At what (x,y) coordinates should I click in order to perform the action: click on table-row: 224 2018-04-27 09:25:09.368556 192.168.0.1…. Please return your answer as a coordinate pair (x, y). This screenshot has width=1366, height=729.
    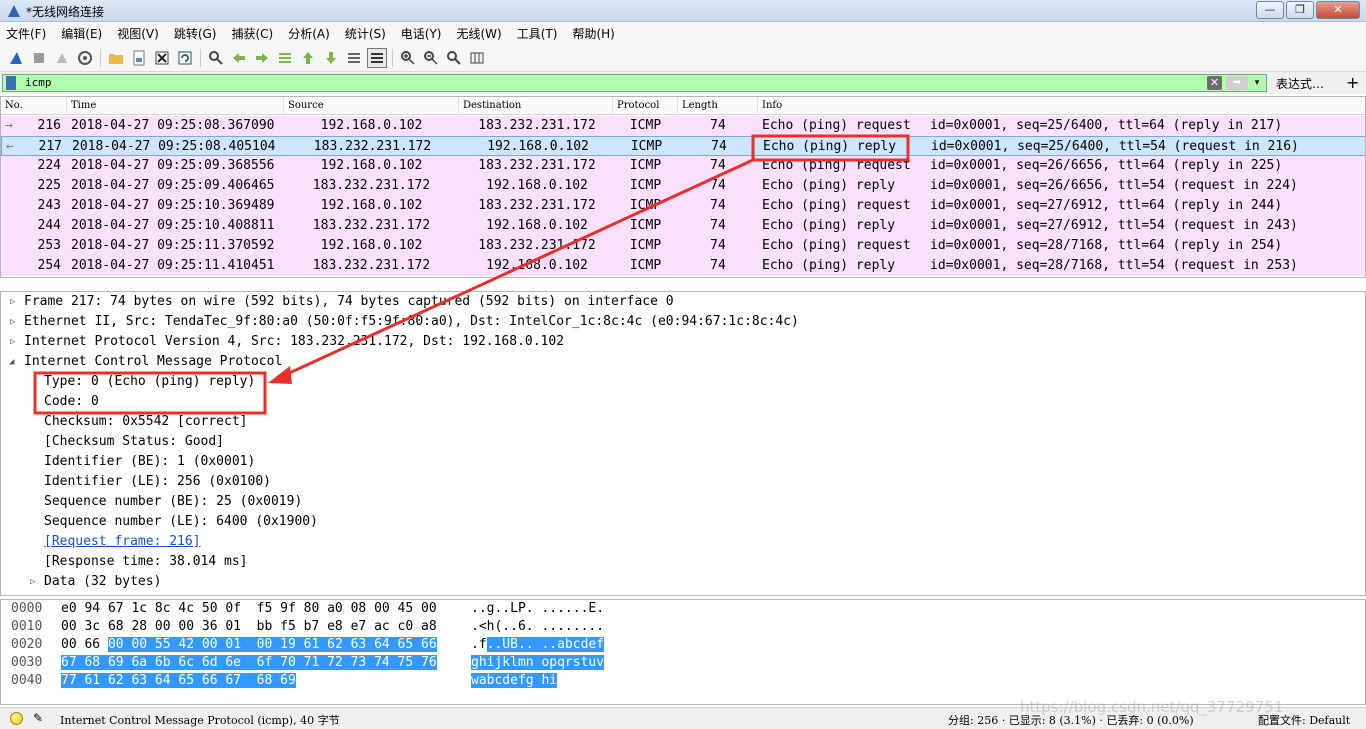
    Looking at the image, I should click on (683, 166).